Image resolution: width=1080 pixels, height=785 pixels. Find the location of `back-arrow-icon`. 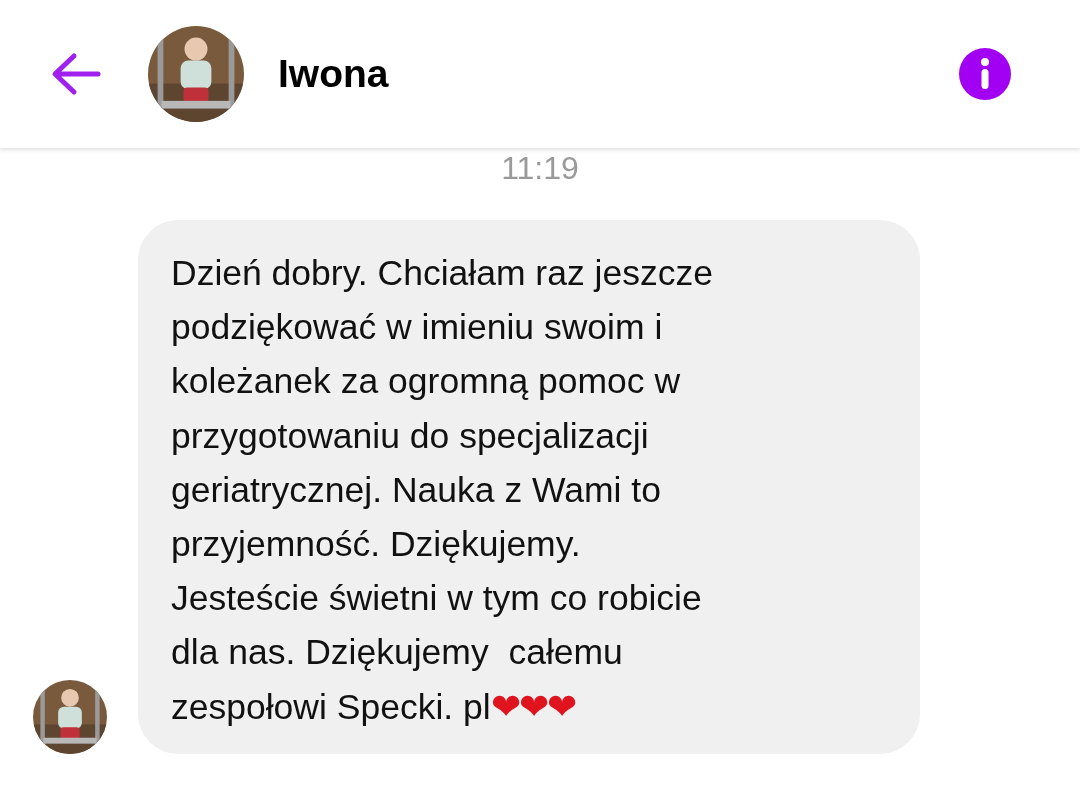

back-arrow-icon is located at coordinates (76, 74).